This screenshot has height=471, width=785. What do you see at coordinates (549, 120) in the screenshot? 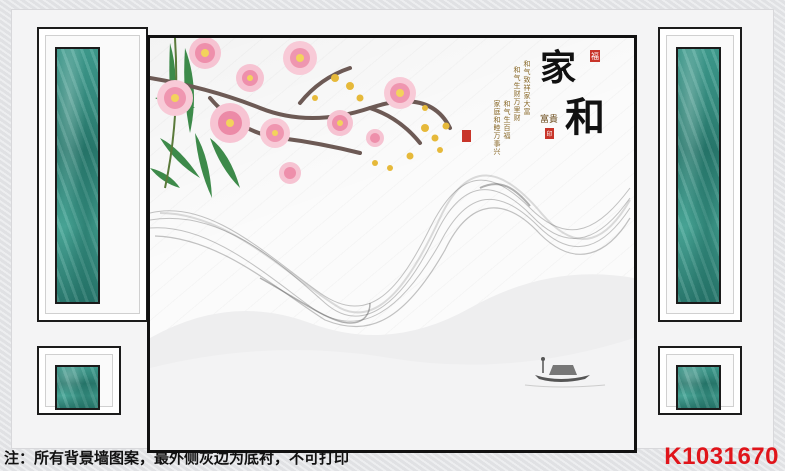
I see `calligraphy-subtitle: 富貴` at bounding box center [549, 120].